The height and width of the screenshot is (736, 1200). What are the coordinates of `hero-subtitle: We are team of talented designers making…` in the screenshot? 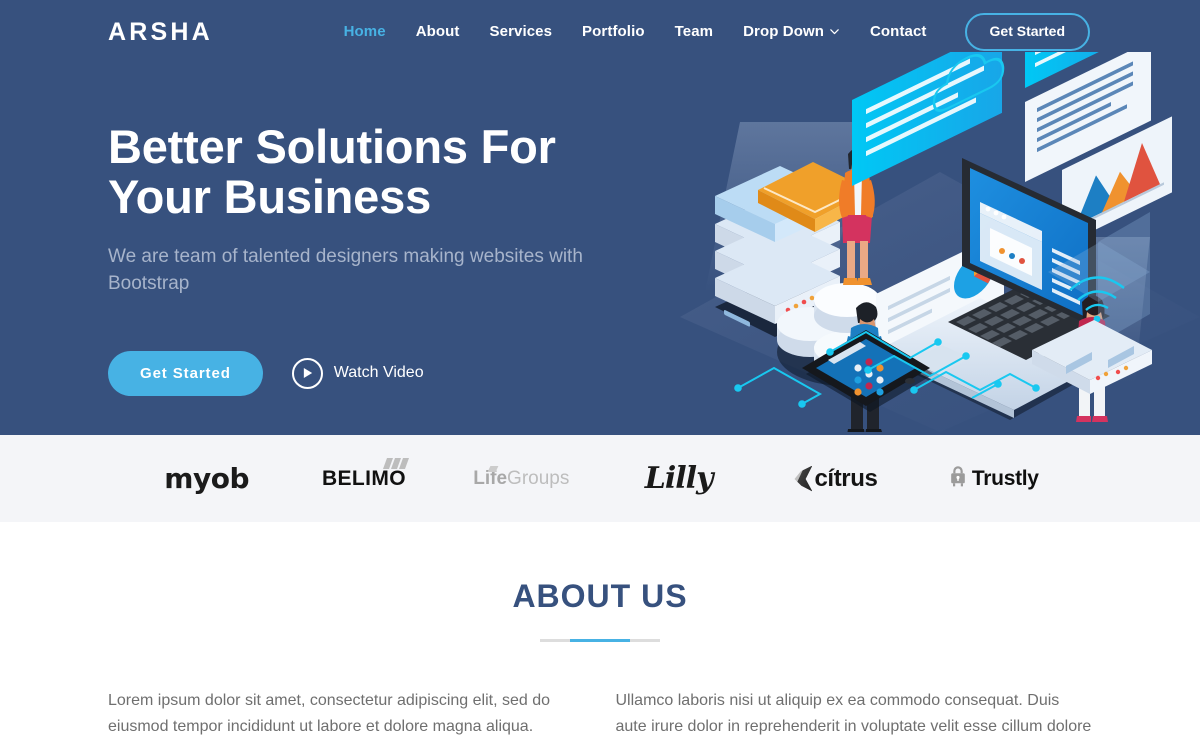 It's located at (345, 269).